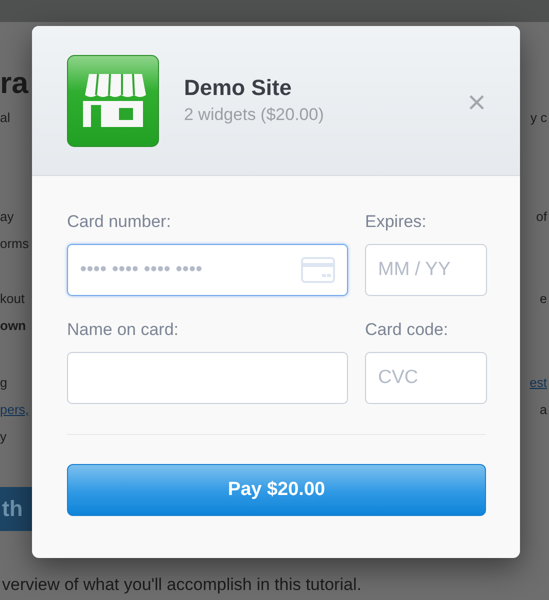 The height and width of the screenshot is (600, 549). I want to click on page-text: of, so click(541, 217).